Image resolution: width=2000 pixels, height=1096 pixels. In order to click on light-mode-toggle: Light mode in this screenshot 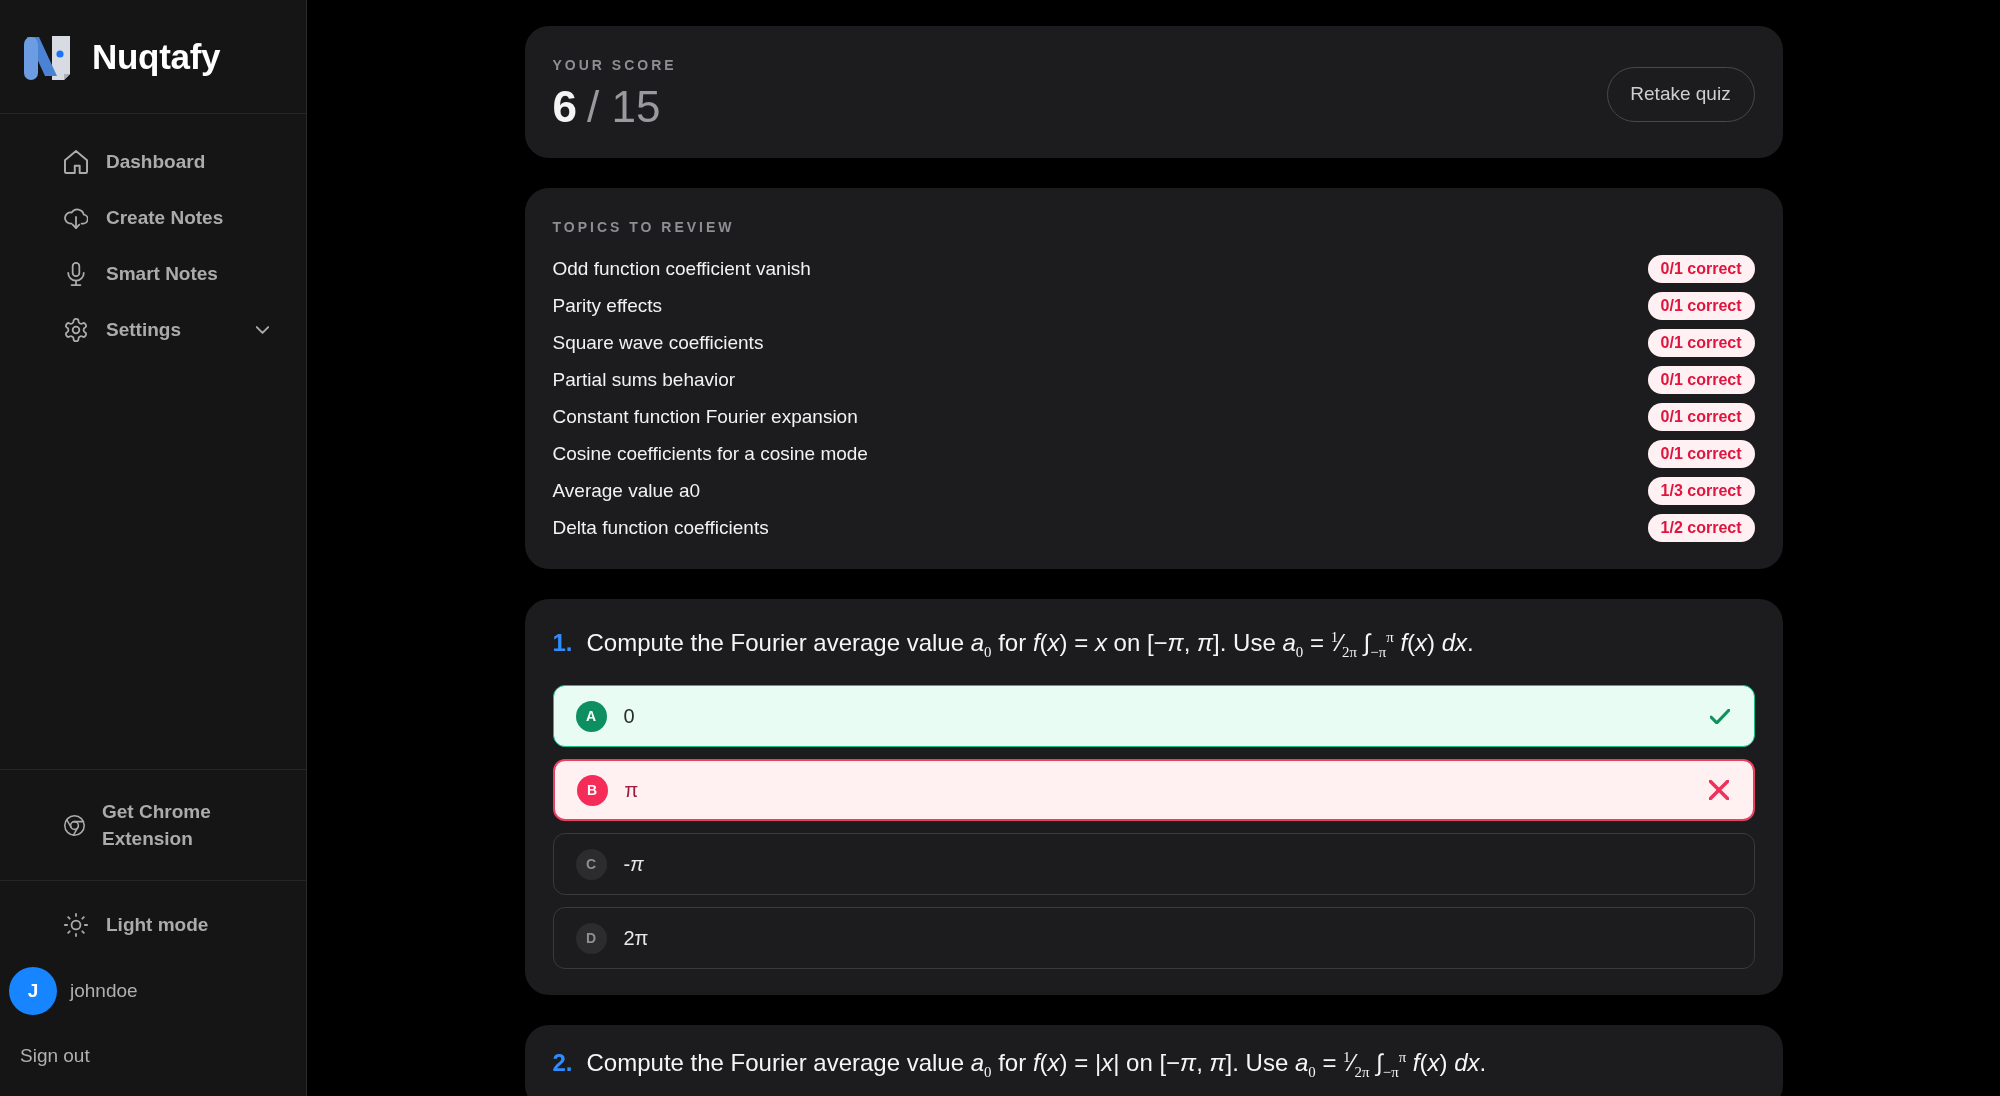, I will do `click(153, 925)`.